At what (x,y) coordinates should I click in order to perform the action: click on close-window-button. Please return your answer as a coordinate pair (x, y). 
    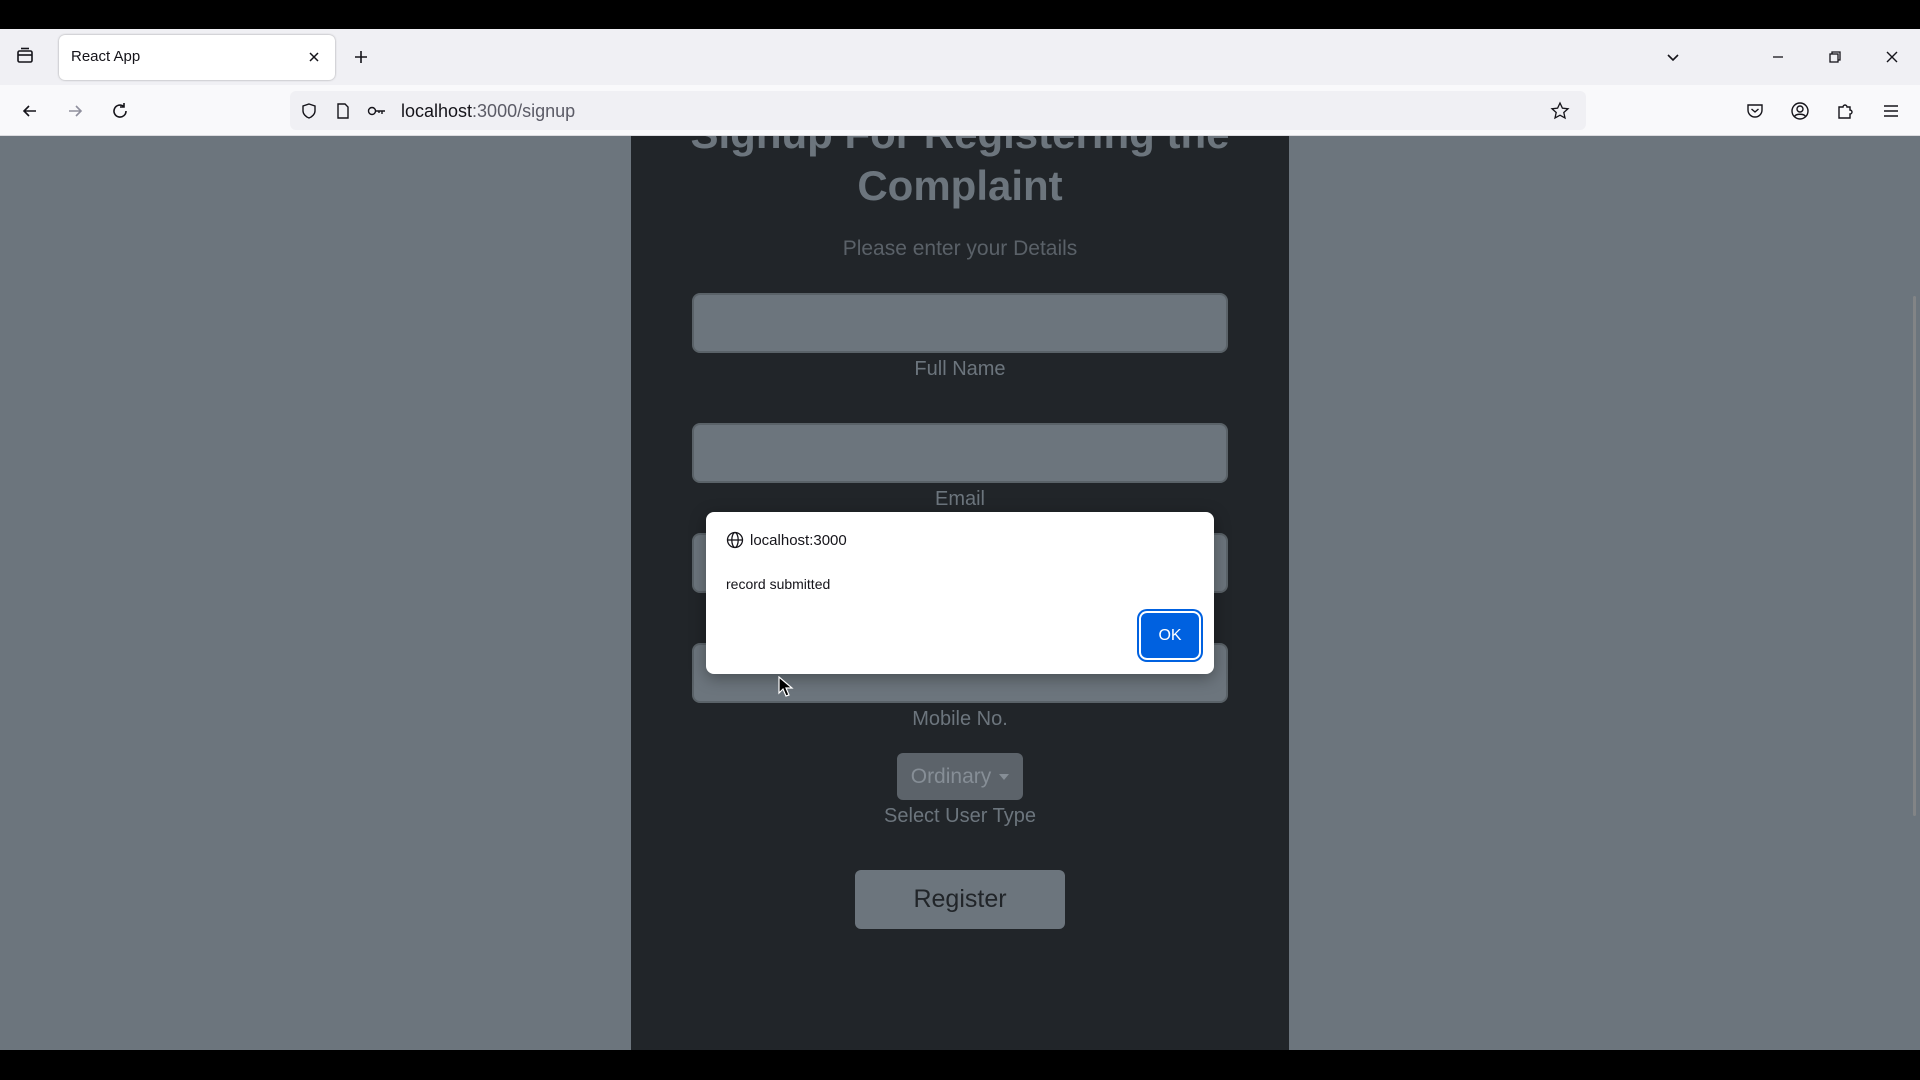
    Looking at the image, I should click on (1892, 57).